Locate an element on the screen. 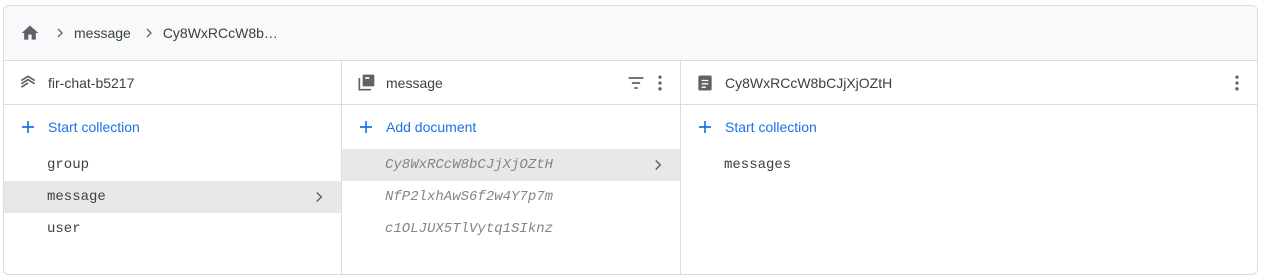 The image size is (1266, 275). column-header: fir-chat-b5217 is located at coordinates (172, 83).